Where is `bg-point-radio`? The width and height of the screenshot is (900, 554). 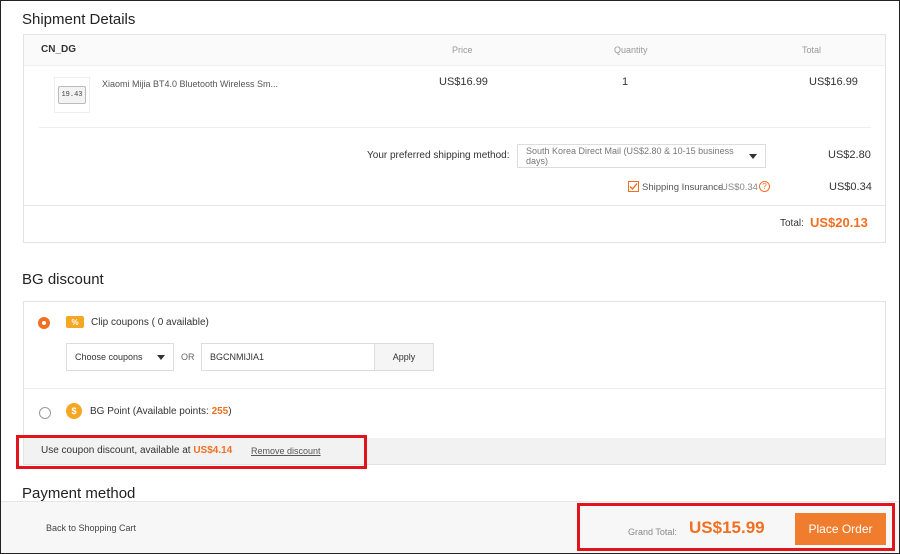 bg-point-radio is located at coordinates (45, 413).